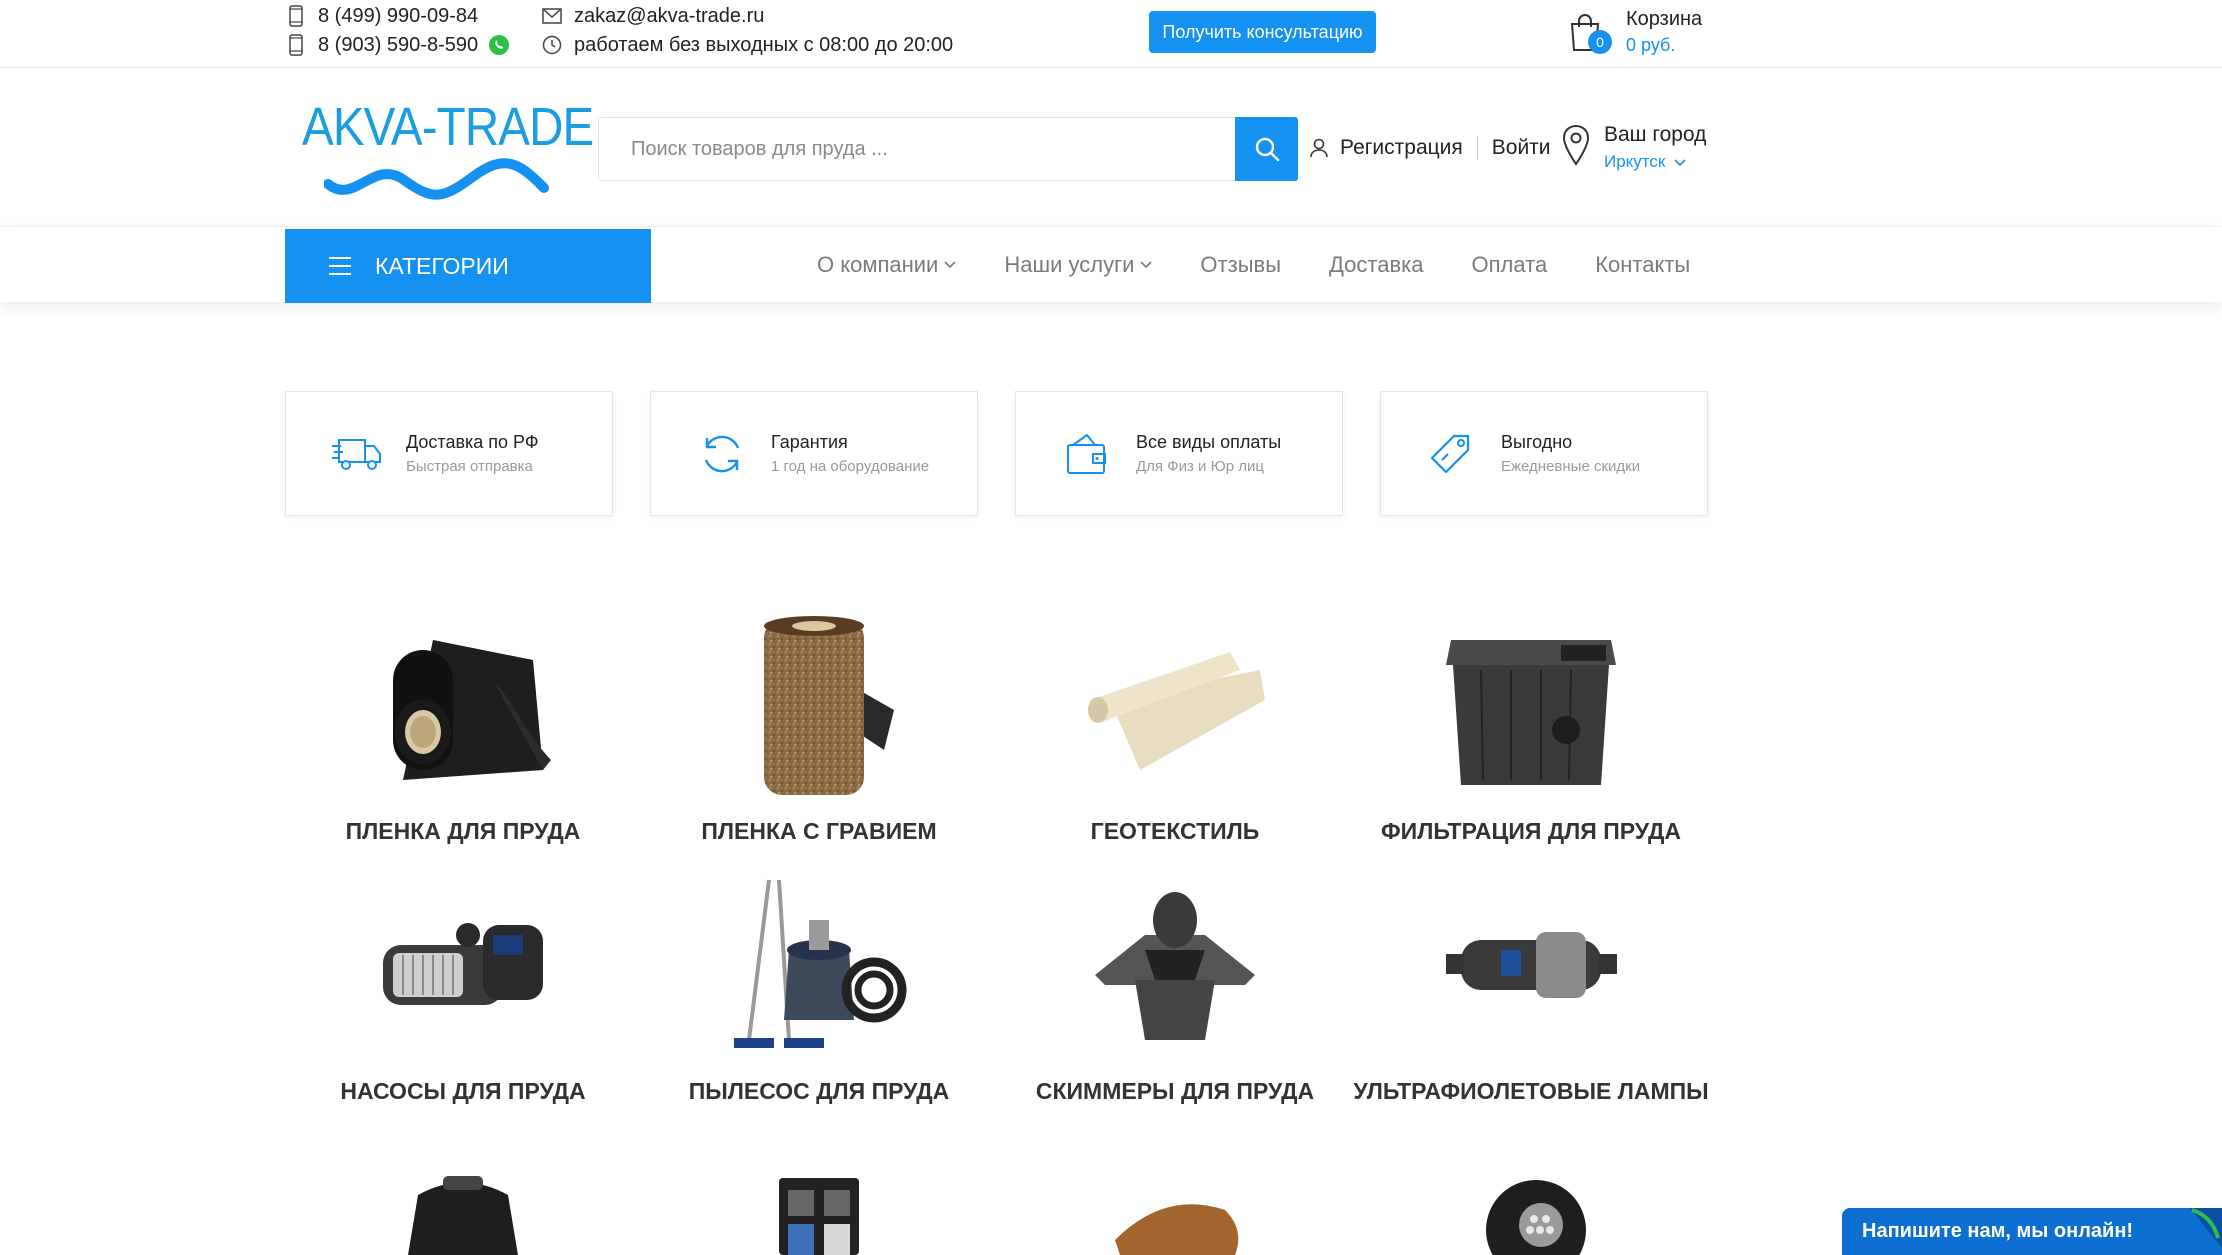 The width and height of the screenshot is (2222, 1255). I want to click on filter-image, so click(1531, 705).